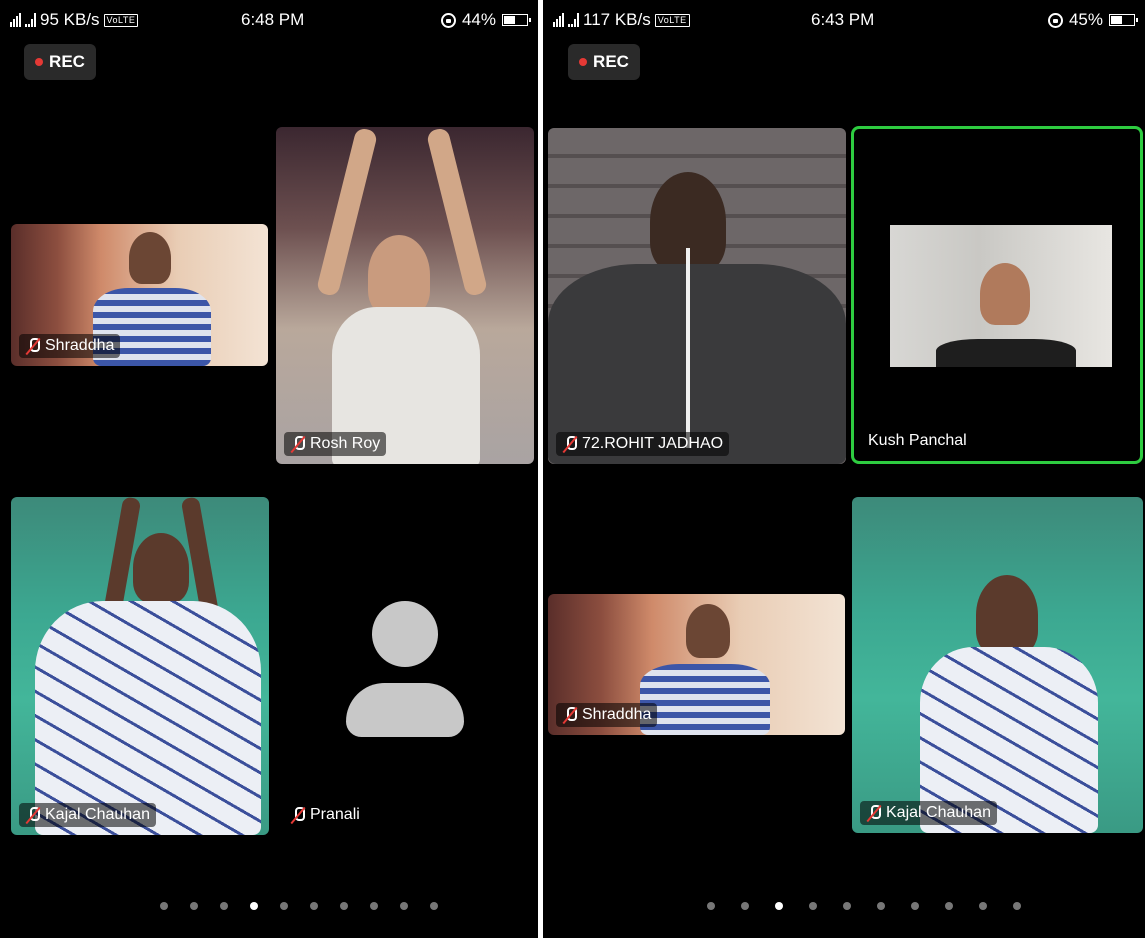 The image size is (1145, 938). What do you see at coordinates (325, 815) in the screenshot?
I see `participant-name-label: Pranali` at bounding box center [325, 815].